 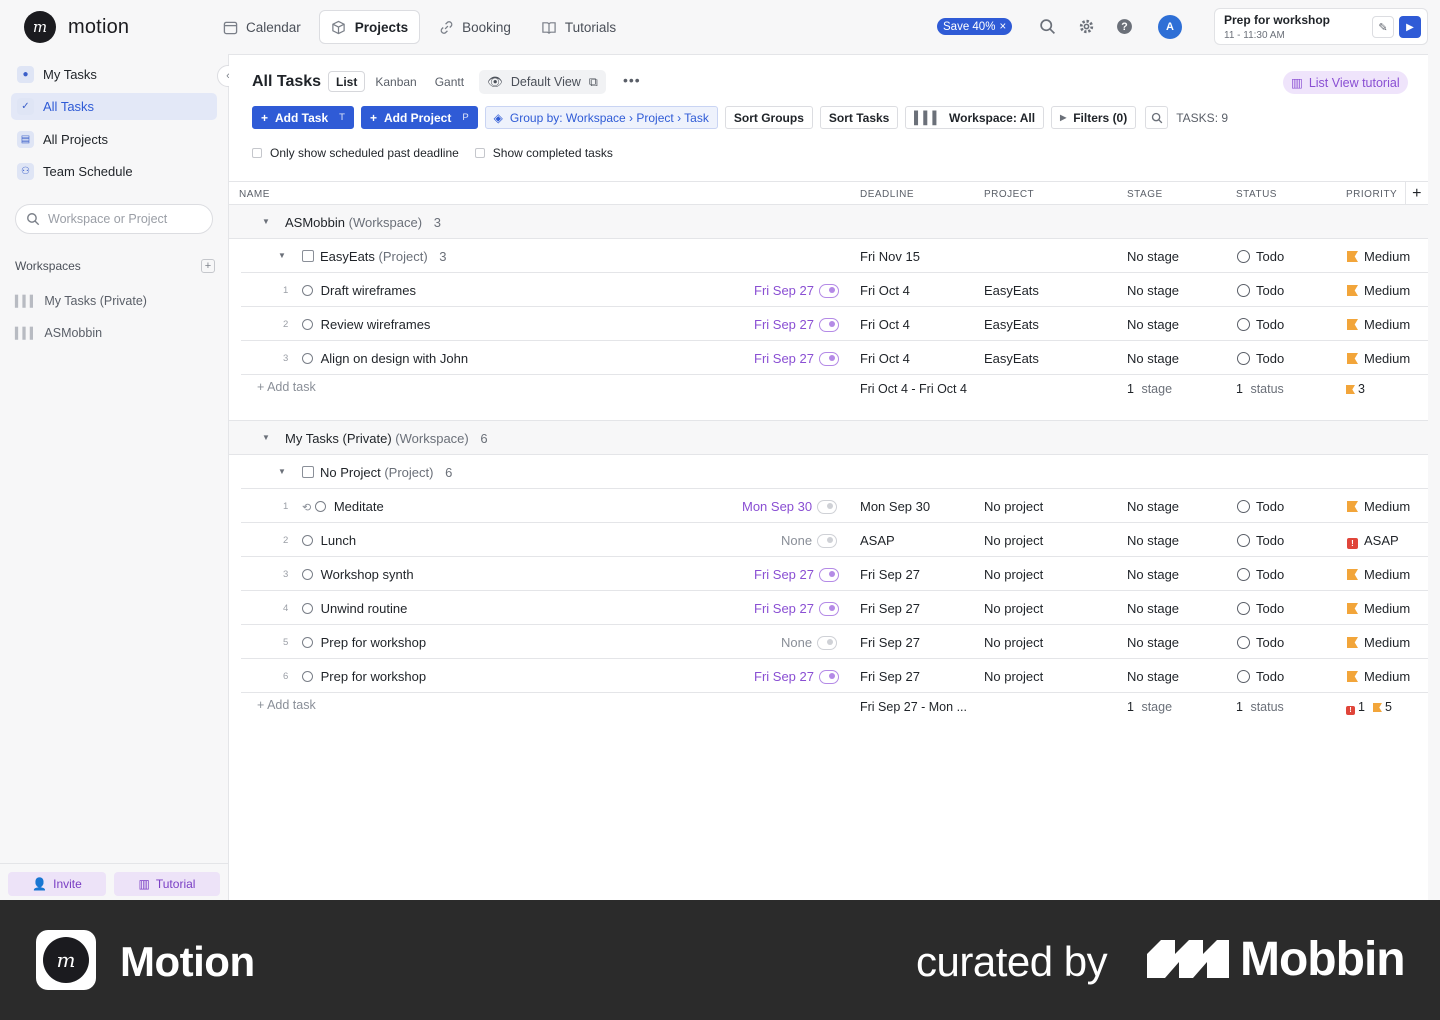 I want to click on column-header-priority: PRIORITY, so click(x=1371, y=194).